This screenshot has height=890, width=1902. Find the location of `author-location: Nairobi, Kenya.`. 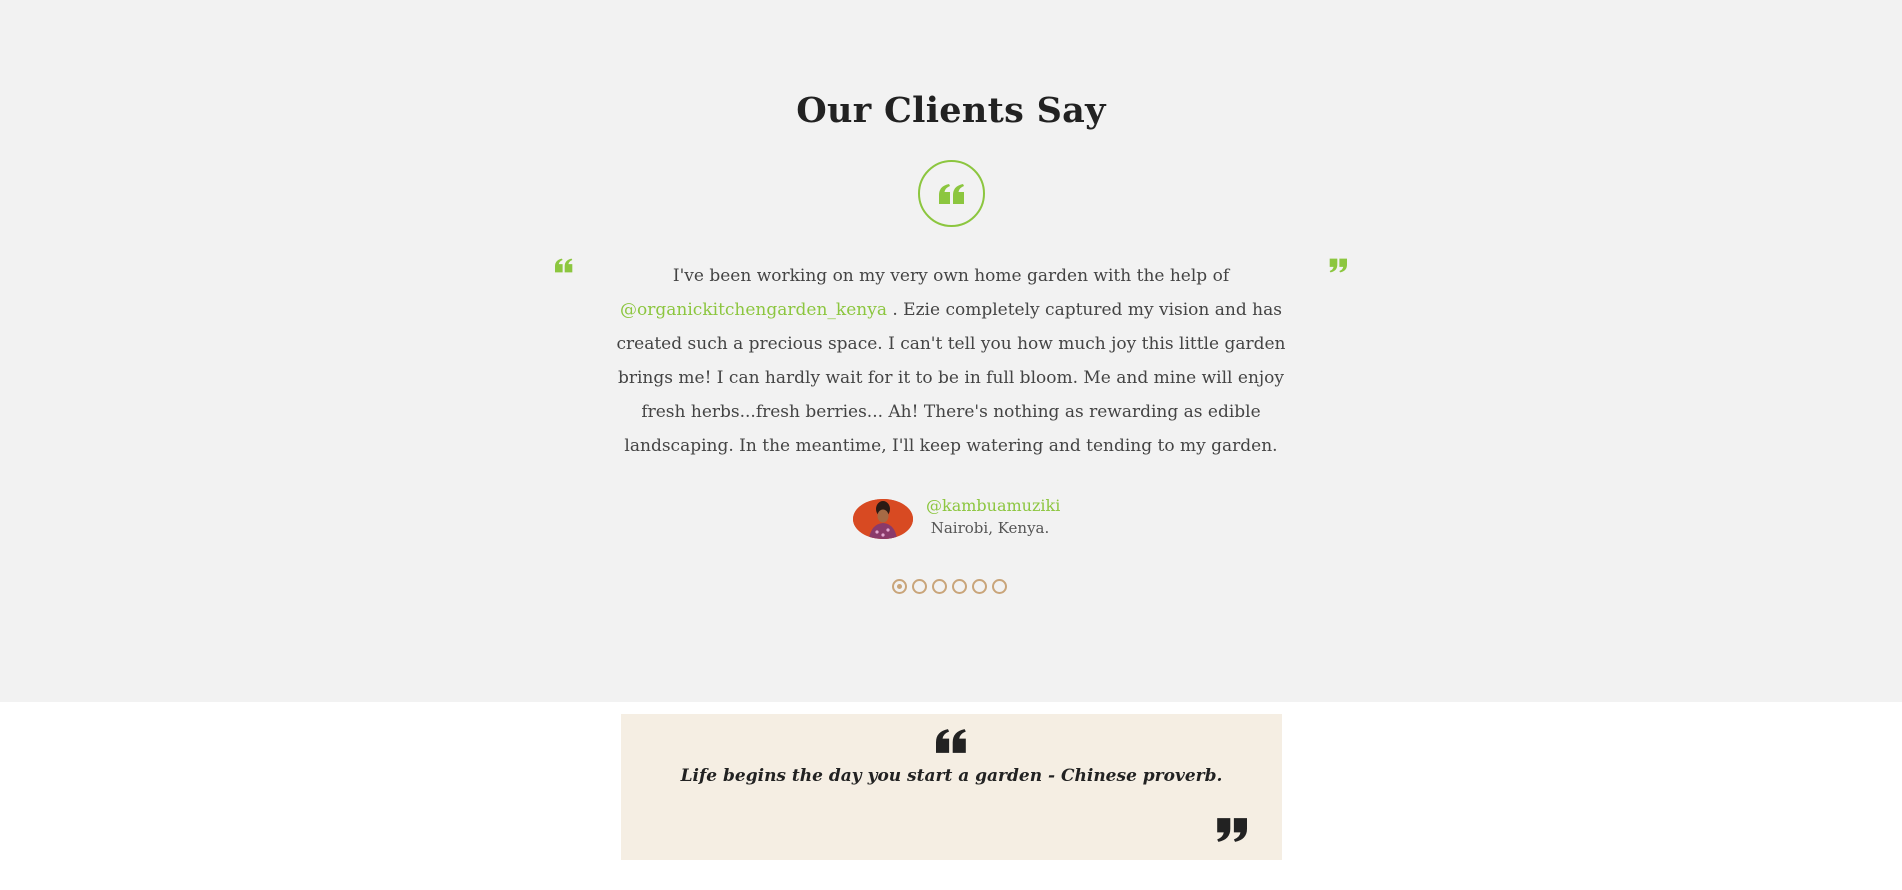

author-location: Nairobi, Kenya. is located at coordinates (990, 528).